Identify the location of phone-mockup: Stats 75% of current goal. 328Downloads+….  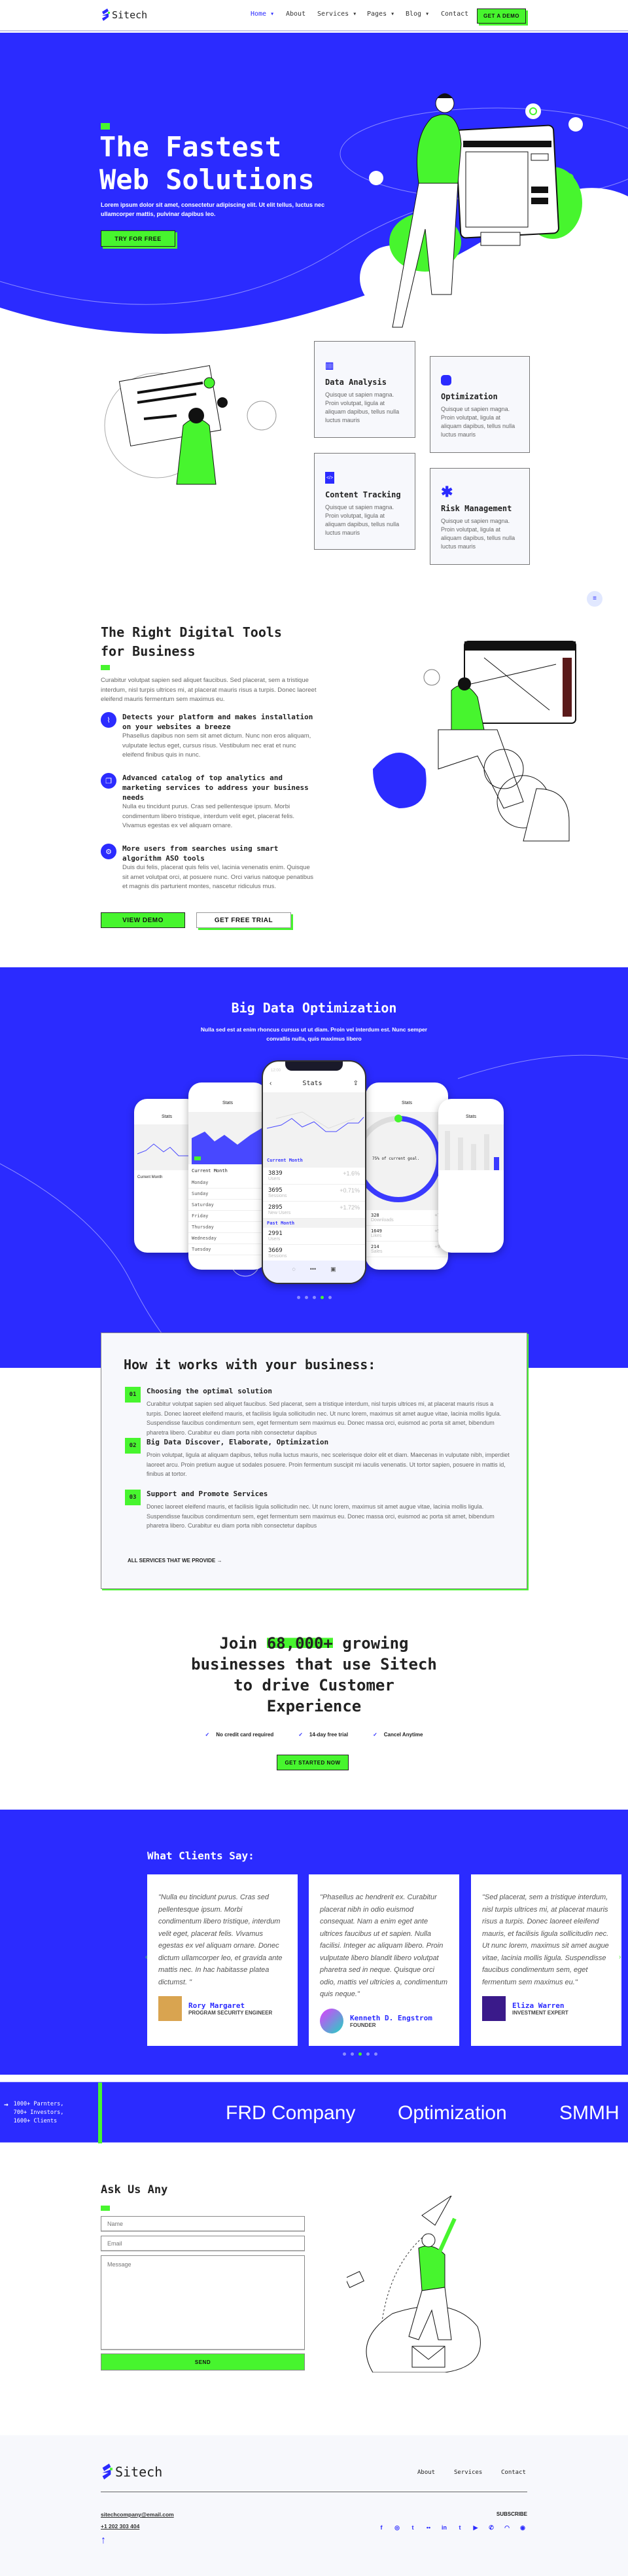
(407, 1176).